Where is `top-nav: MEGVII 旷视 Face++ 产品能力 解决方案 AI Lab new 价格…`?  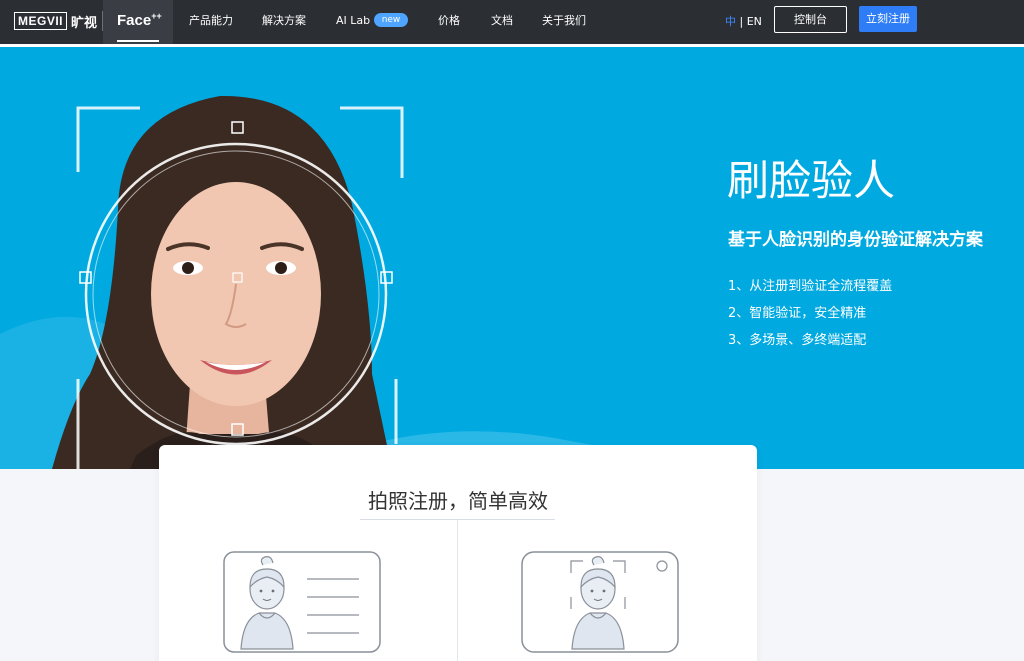 top-nav: MEGVII 旷视 Face++ 产品能力 解决方案 AI Lab new 价格… is located at coordinates (512, 22).